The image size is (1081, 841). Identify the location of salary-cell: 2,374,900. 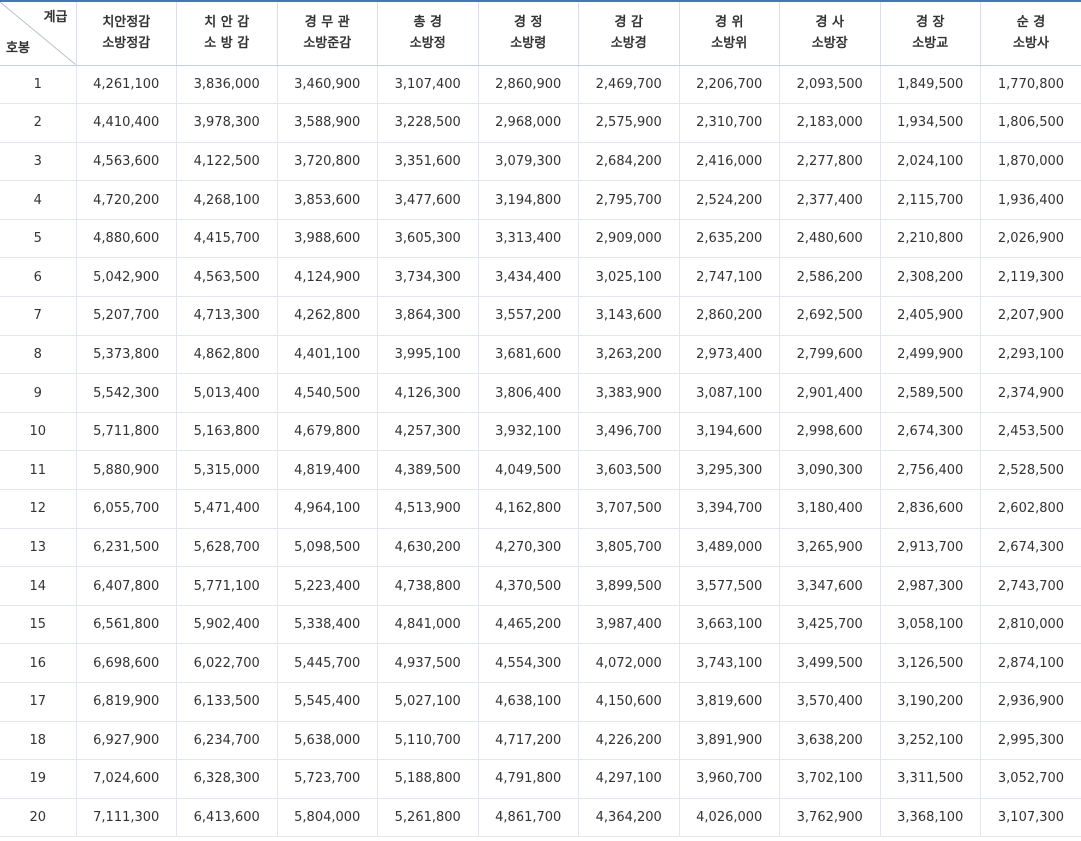
(1030, 393).